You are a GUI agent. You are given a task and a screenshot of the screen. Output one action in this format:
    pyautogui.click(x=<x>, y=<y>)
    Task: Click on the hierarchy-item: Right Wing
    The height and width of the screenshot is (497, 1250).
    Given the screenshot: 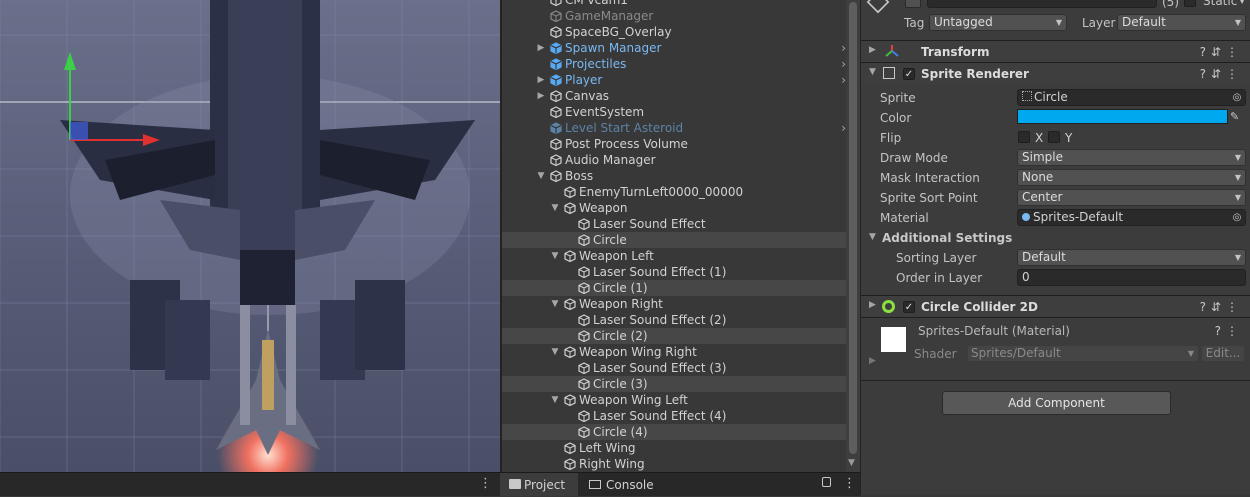 What is the action you would take?
    pyautogui.click(x=675, y=464)
    